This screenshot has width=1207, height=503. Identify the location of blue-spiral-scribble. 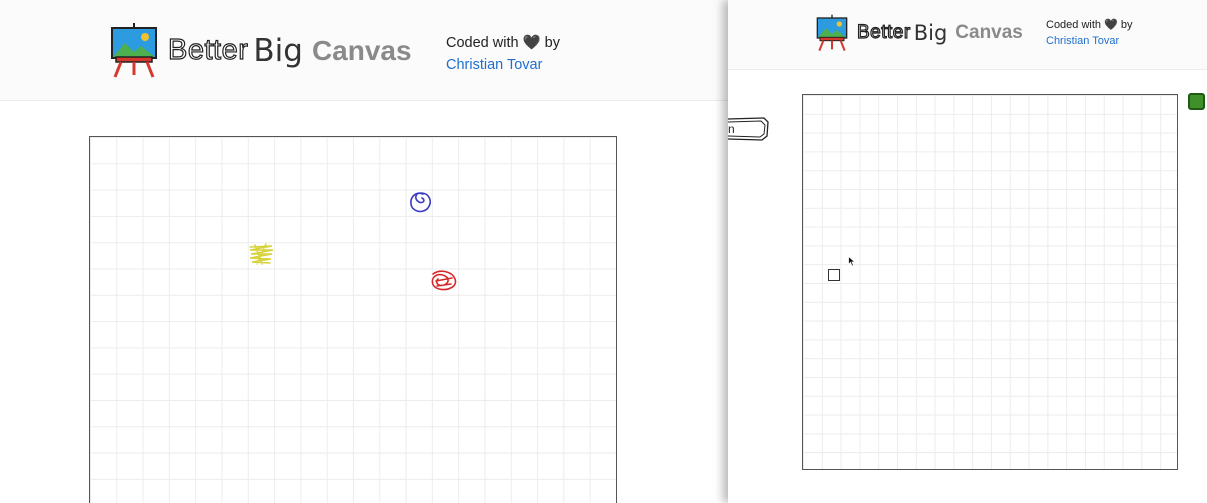
(420, 202).